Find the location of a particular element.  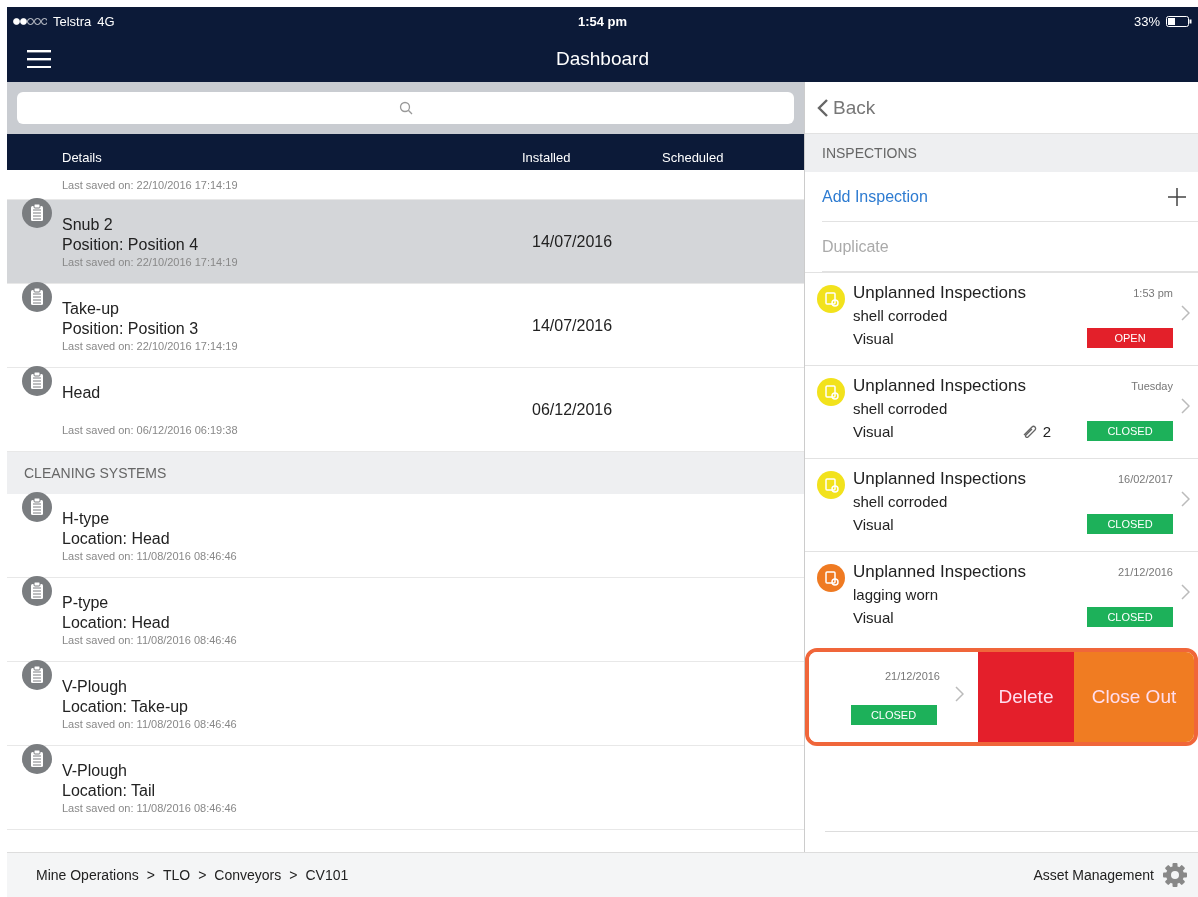

back-chevron-icon is located at coordinates (823, 107).